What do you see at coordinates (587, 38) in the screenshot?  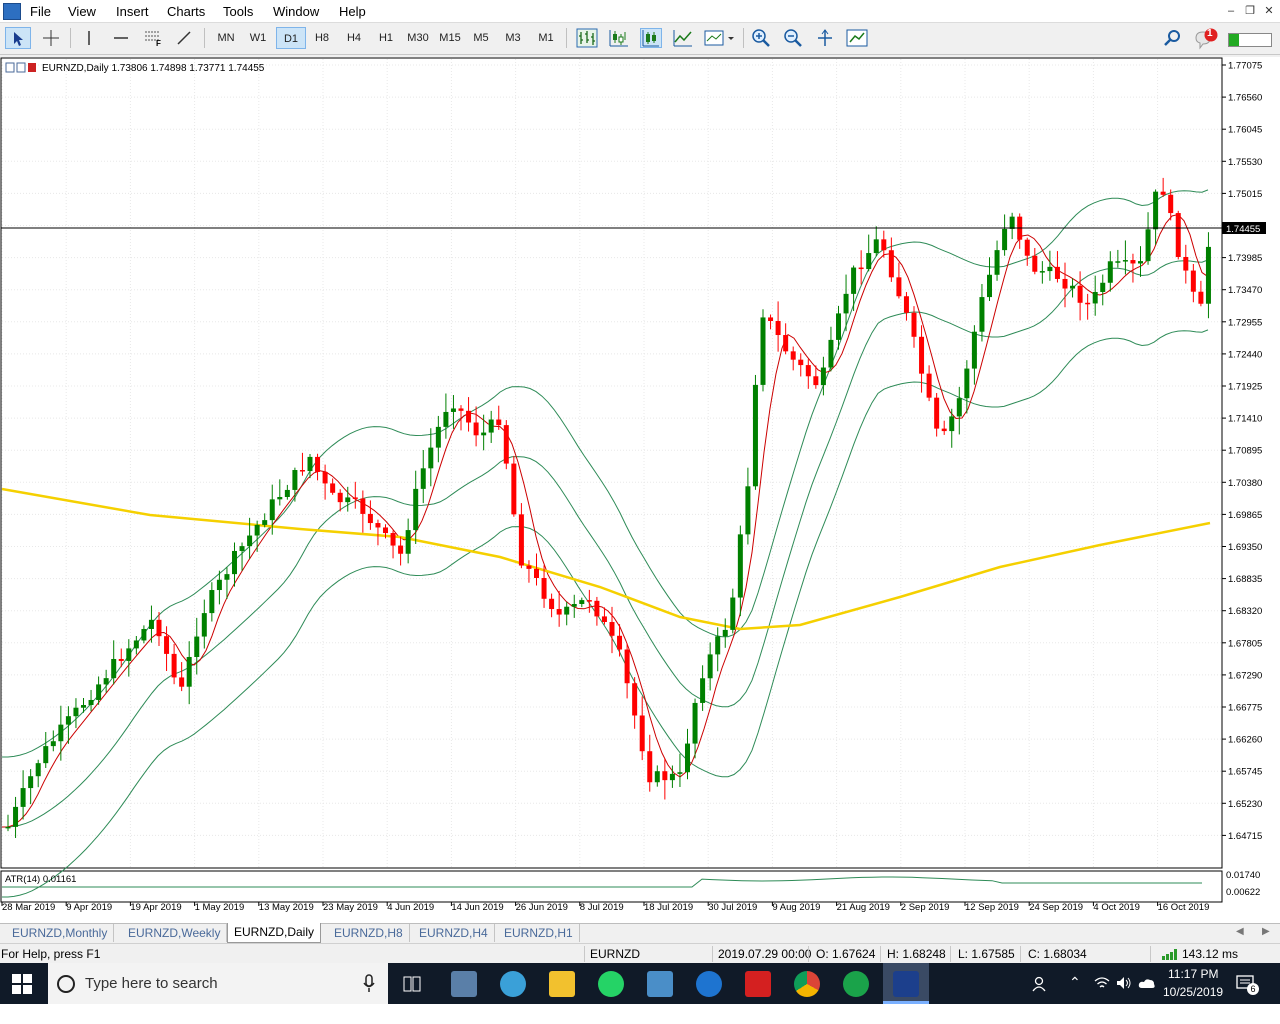 I see `bar-chart-button` at bounding box center [587, 38].